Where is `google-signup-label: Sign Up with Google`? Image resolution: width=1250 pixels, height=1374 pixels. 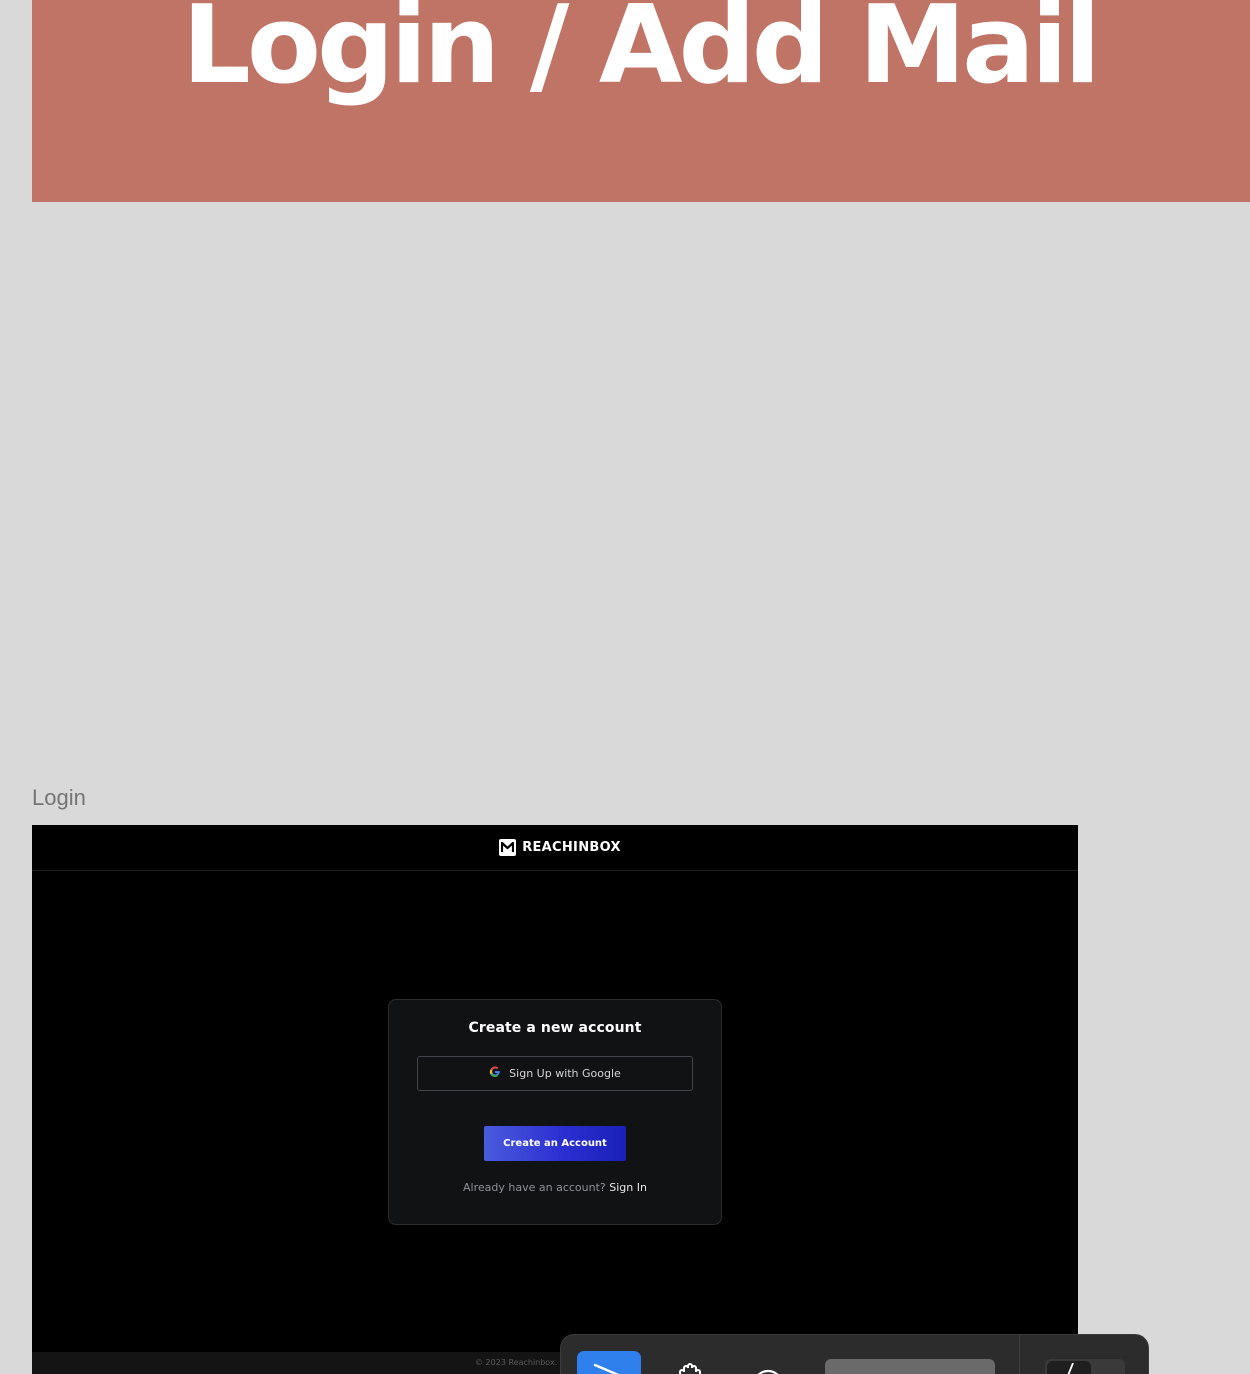
google-signup-label: Sign Up with Google is located at coordinates (565, 1073).